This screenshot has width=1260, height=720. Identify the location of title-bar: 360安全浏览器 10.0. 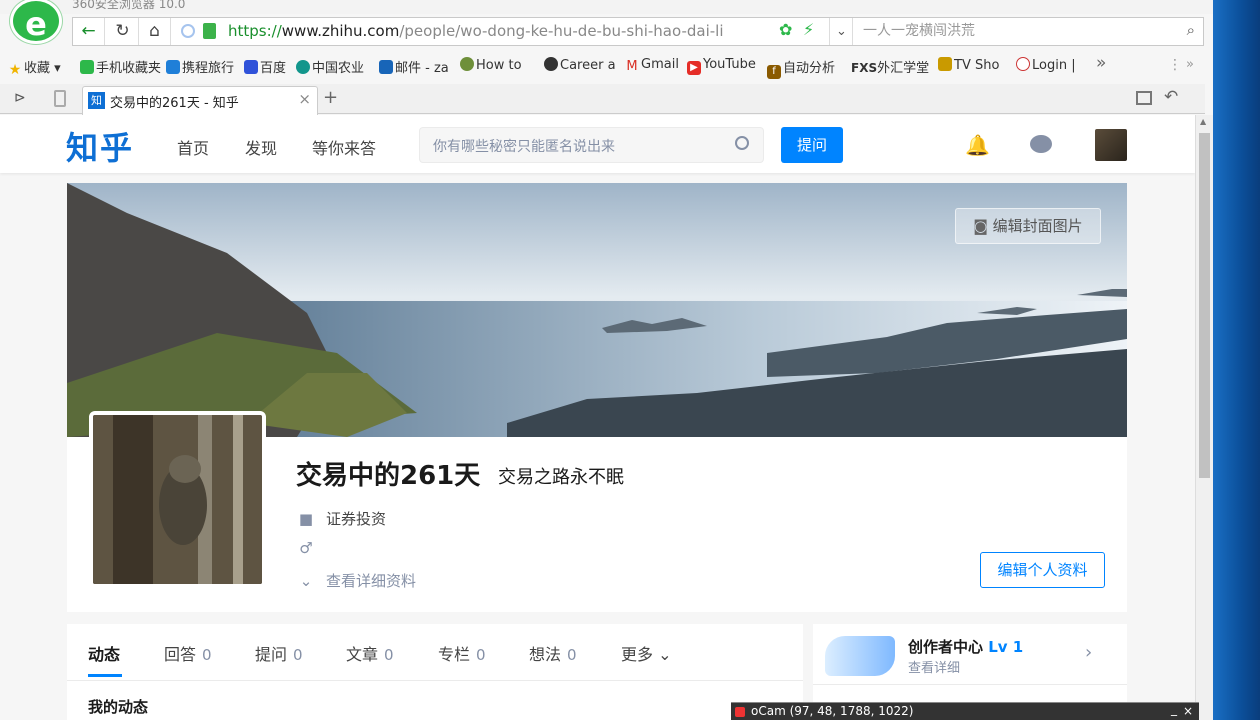
(606, 7).